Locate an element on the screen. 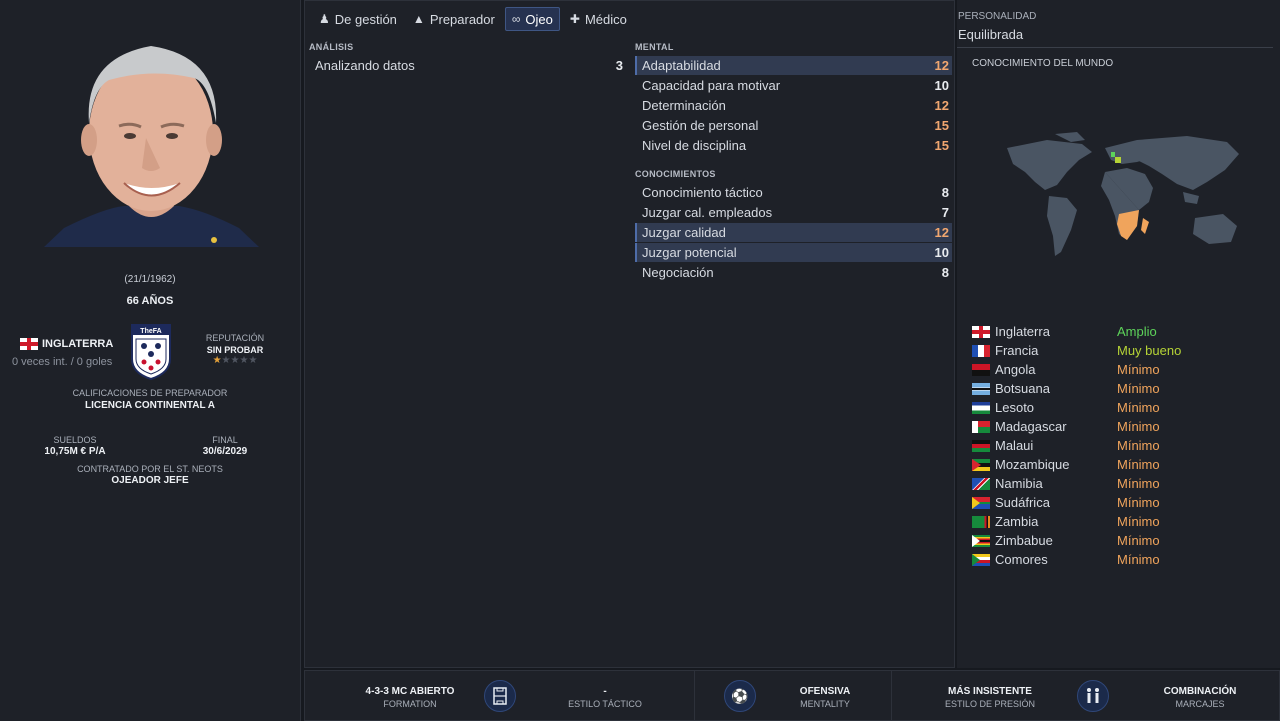  country-row: Angola Mínimo is located at coordinates (1066, 369).